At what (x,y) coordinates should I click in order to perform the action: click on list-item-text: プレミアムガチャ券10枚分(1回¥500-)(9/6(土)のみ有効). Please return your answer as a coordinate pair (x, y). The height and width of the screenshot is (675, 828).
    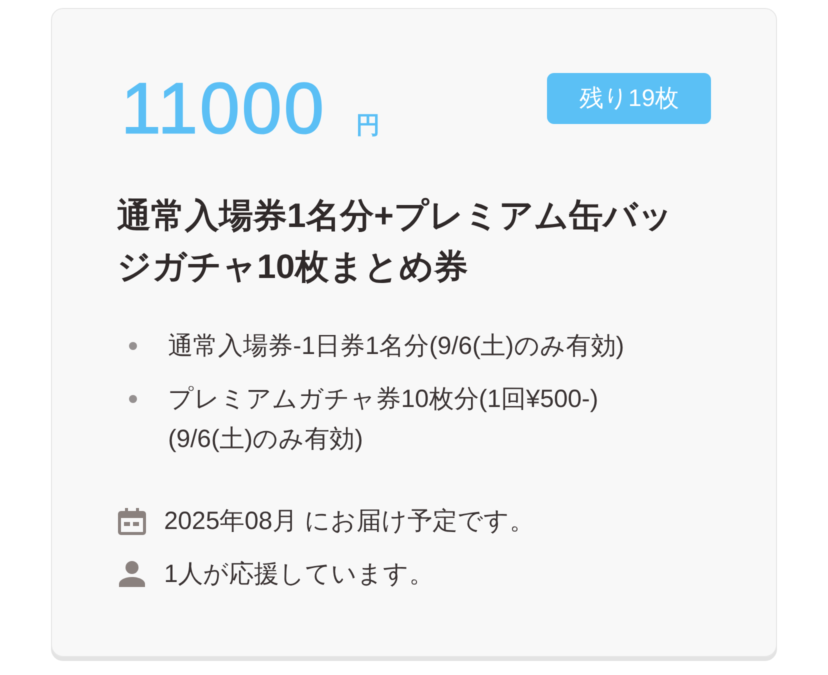
    Looking at the image, I should click on (384, 419).